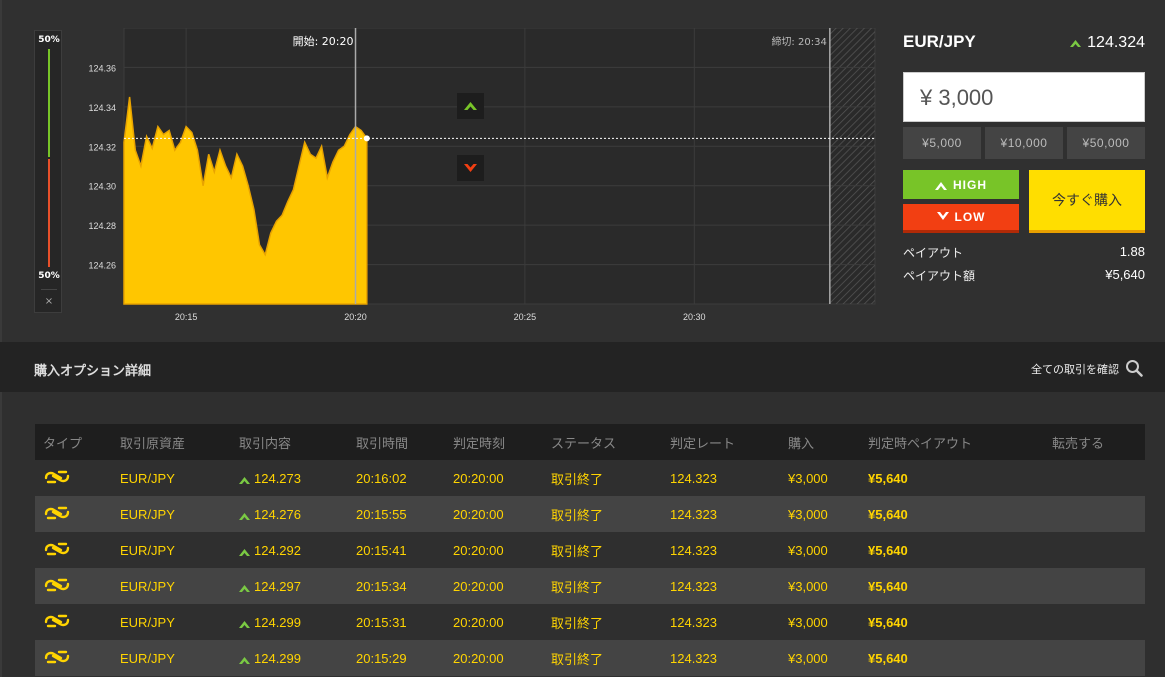  What do you see at coordinates (1094, 442) in the screenshot?
I see `col-resell: 転売する` at bounding box center [1094, 442].